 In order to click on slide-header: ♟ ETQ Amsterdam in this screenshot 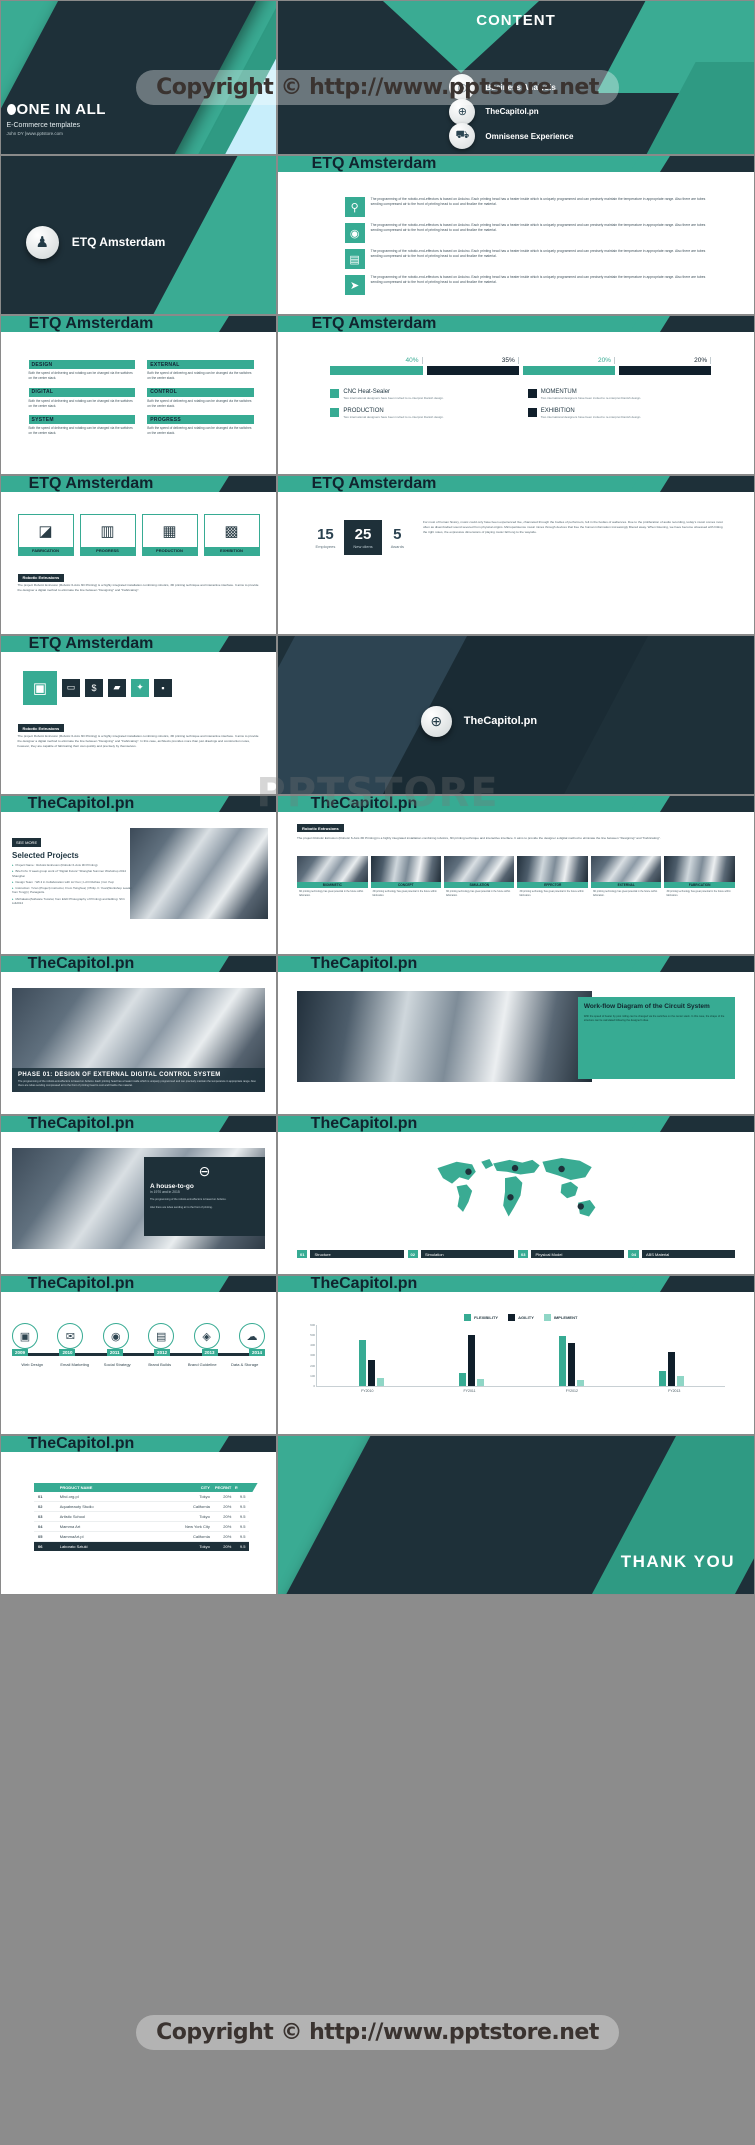, I will do `click(108, 324)`.